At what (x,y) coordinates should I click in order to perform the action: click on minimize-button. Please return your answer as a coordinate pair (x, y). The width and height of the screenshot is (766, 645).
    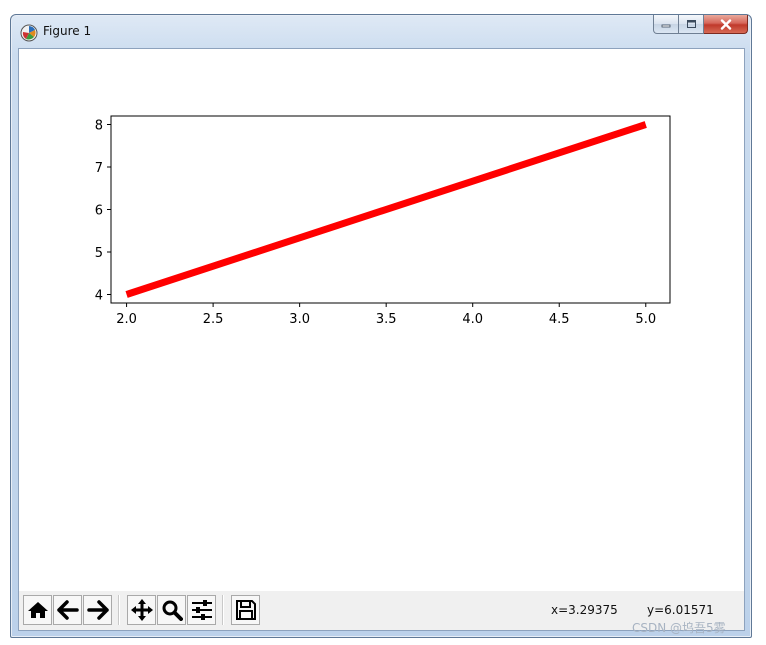
    Looking at the image, I should click on (666, 24).